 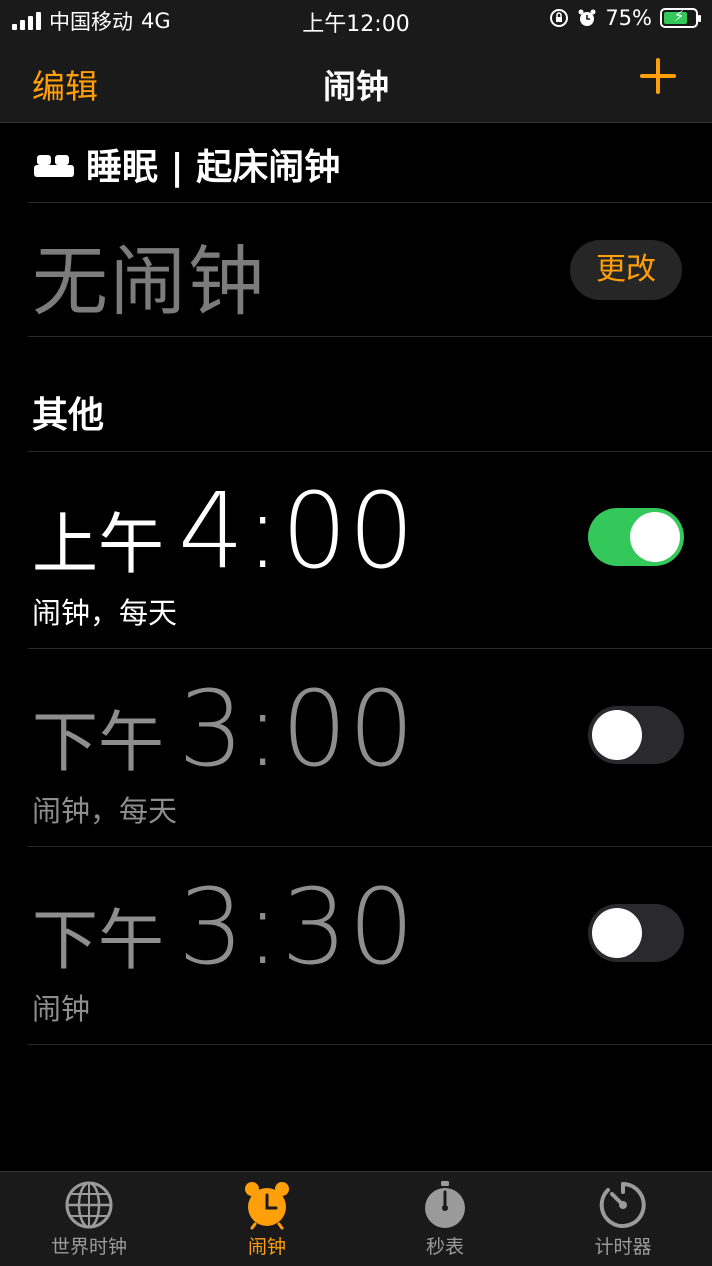 What do you see at coordinates (149, 281) in the screenshot?
I see `no-alarm-text: 无闹钟` at bounding box center [149, 281].